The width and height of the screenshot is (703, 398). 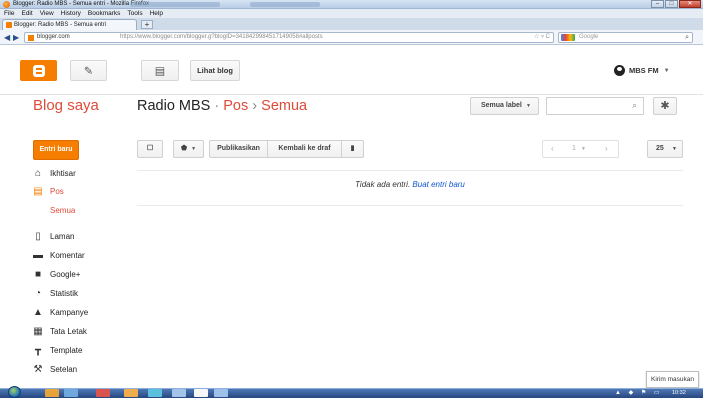 What do you see at coordinates (625, 37) in the screenshot?
I see `browser-search-box: Google ⌕` at bounding box center [625, 37].